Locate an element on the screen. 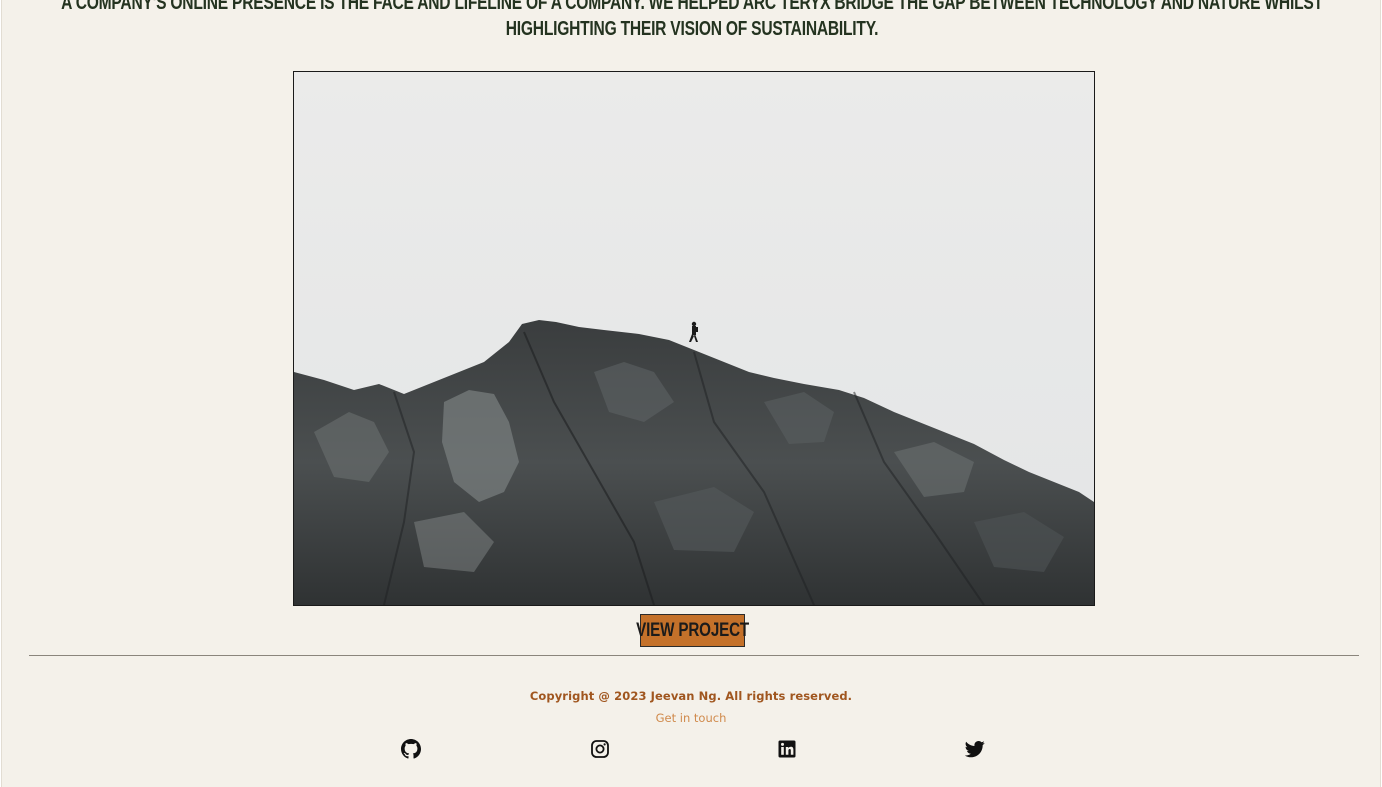 This screenshot has height=787, width=1382. view-project-label: View Project is located at coordinates (692, 630).